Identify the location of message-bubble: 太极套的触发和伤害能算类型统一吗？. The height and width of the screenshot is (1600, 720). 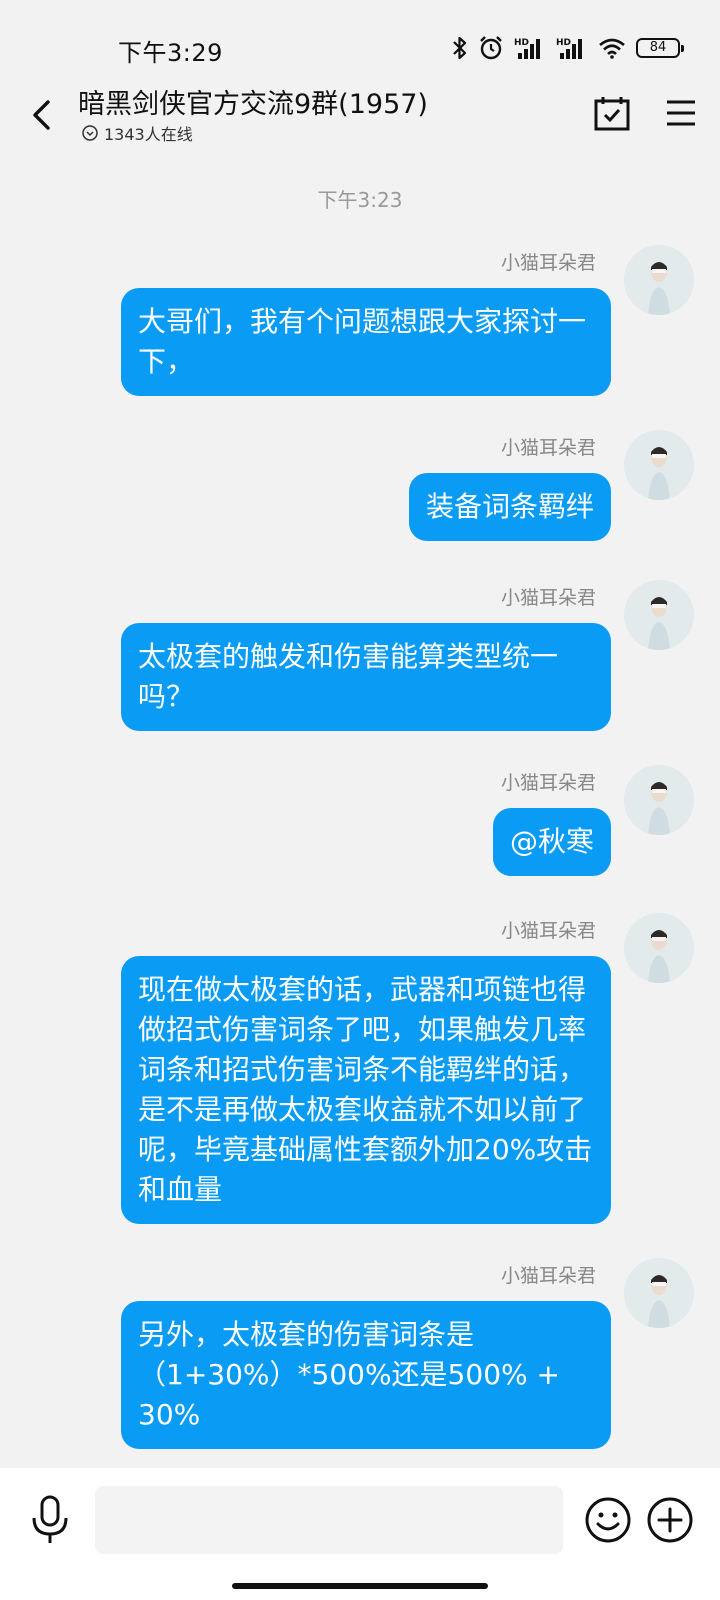
(366, 677).